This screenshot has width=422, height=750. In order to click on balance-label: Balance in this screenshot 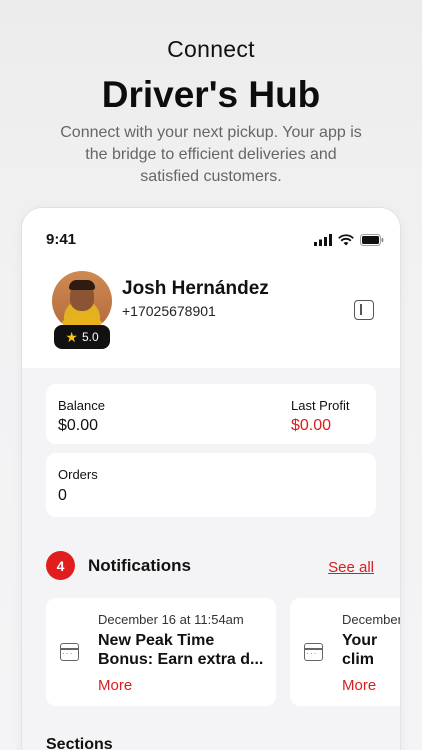, I will do `click(81, 405)`.